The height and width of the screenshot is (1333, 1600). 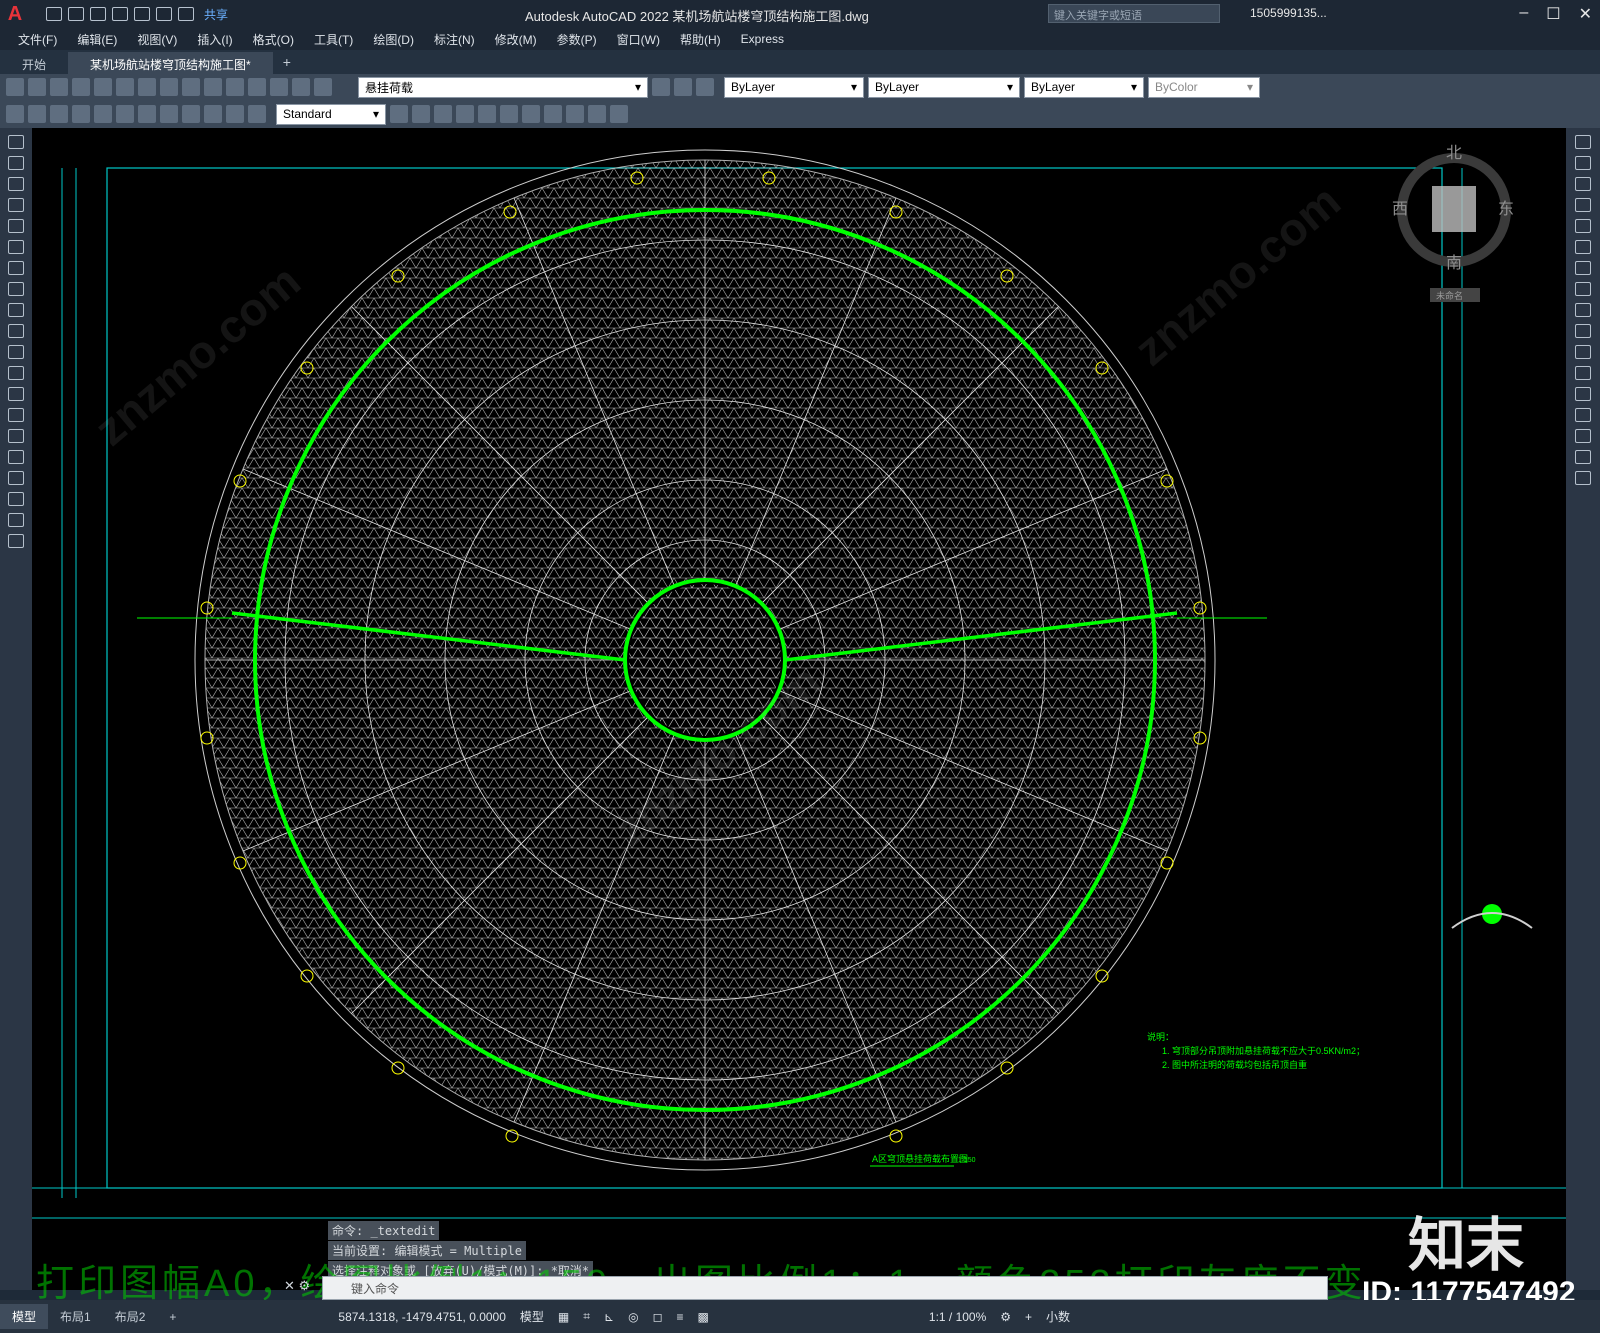 I want to click on copy-object-icon, so click(x=1583, y=163).